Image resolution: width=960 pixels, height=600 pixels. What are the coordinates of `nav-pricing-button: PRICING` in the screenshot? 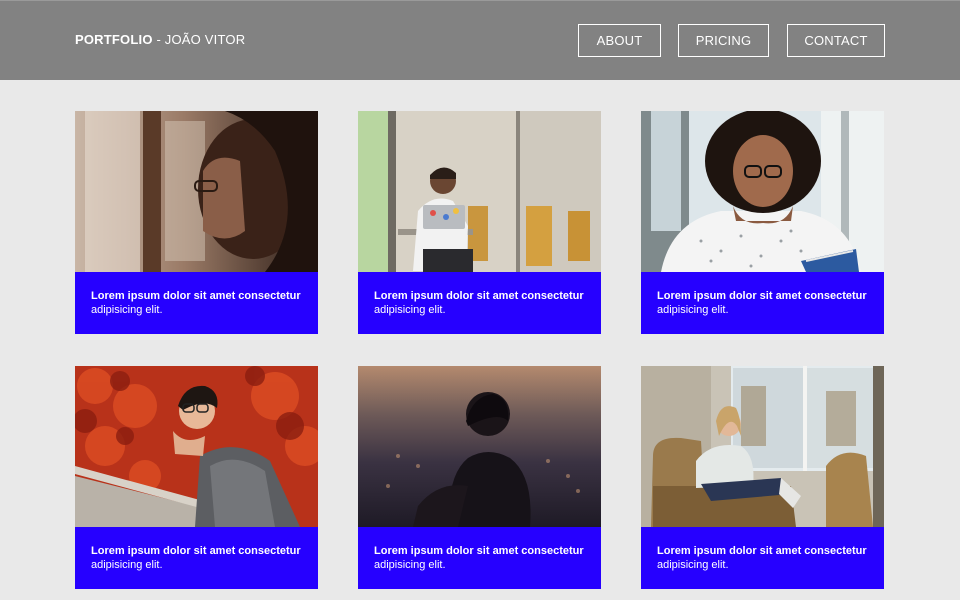 It's located at (723, 40).